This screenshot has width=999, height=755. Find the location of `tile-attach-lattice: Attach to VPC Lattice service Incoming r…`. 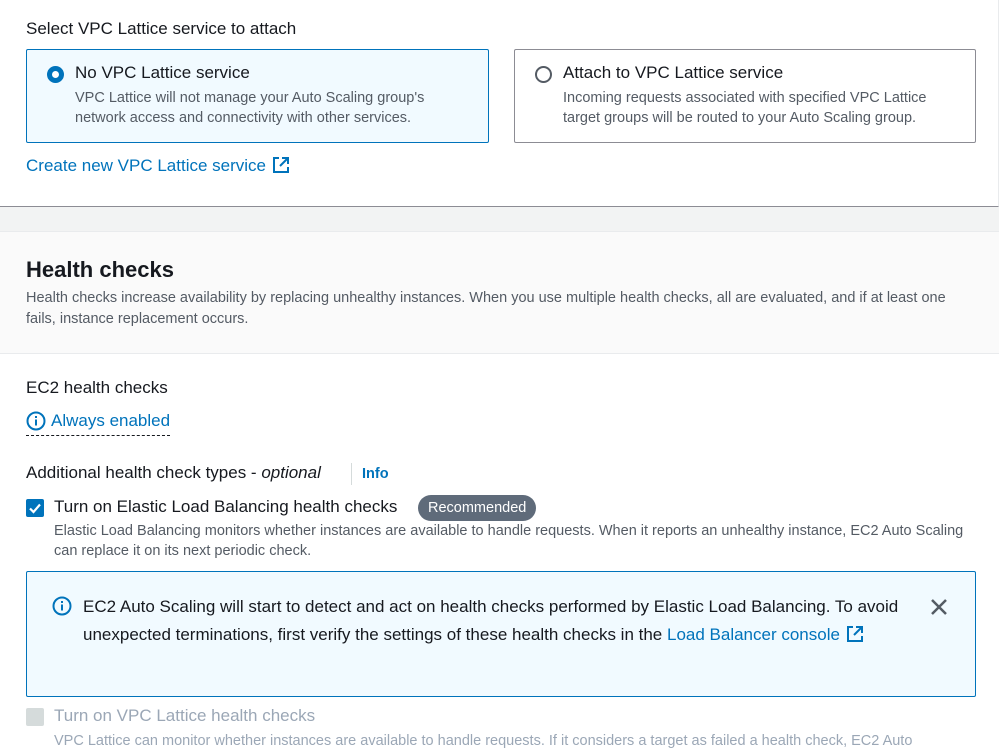

tile-attach-lattice: Attach to VPC Lattice service Incoming r… is located at coordinates (745, 96).